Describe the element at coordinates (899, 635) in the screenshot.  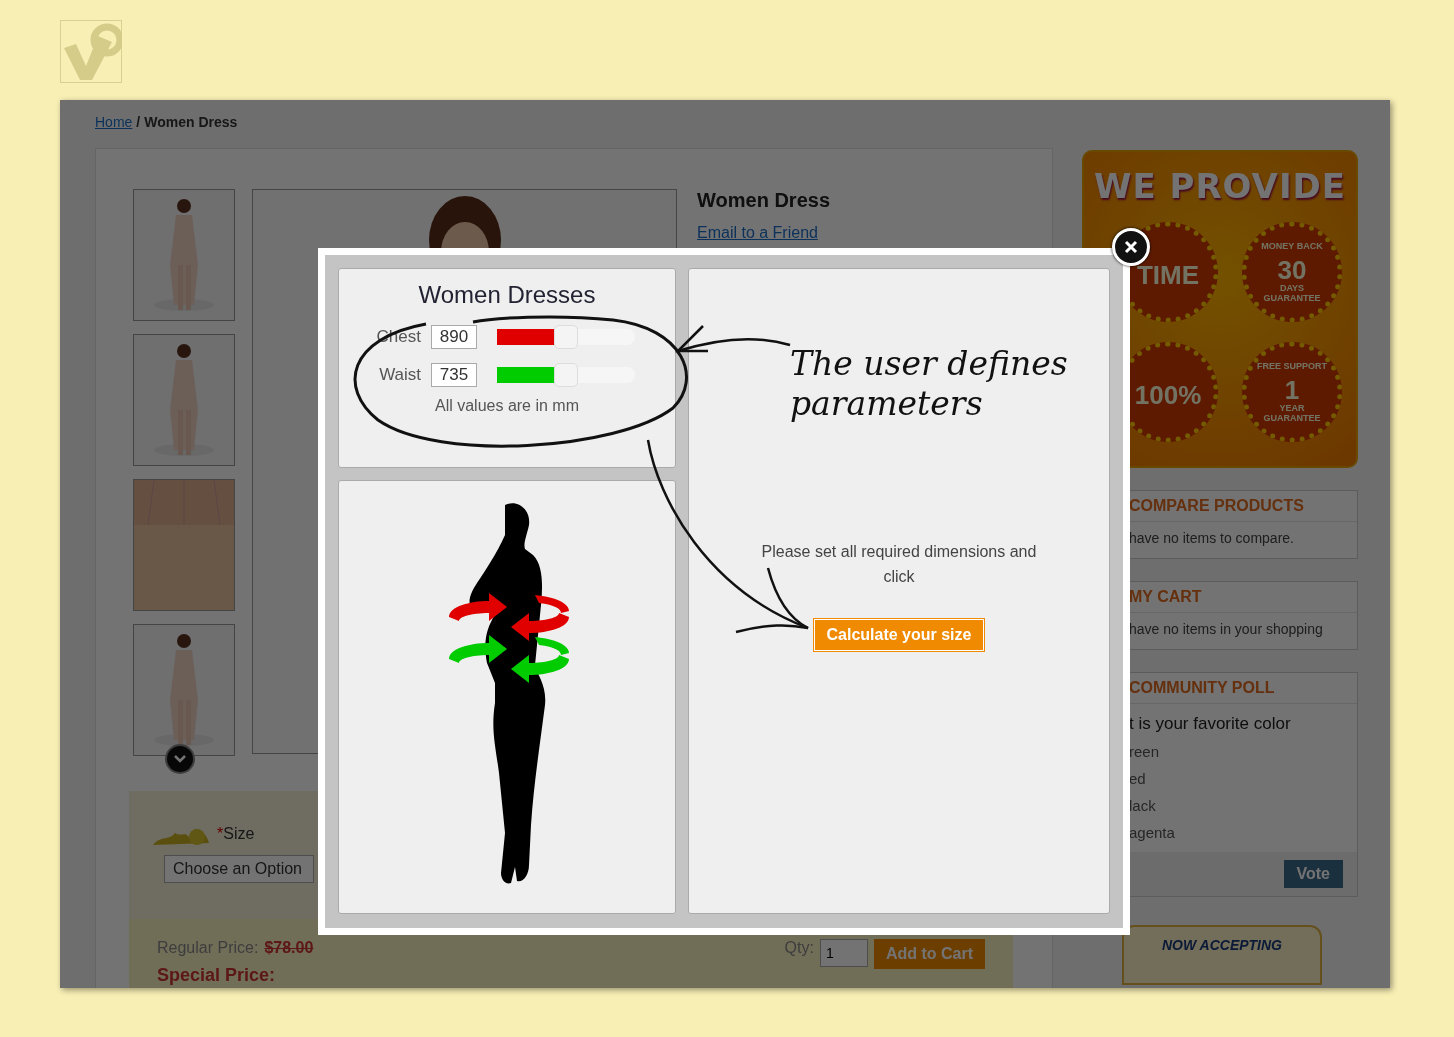
I see `calculate-size-button: Calculate your size` at that location.